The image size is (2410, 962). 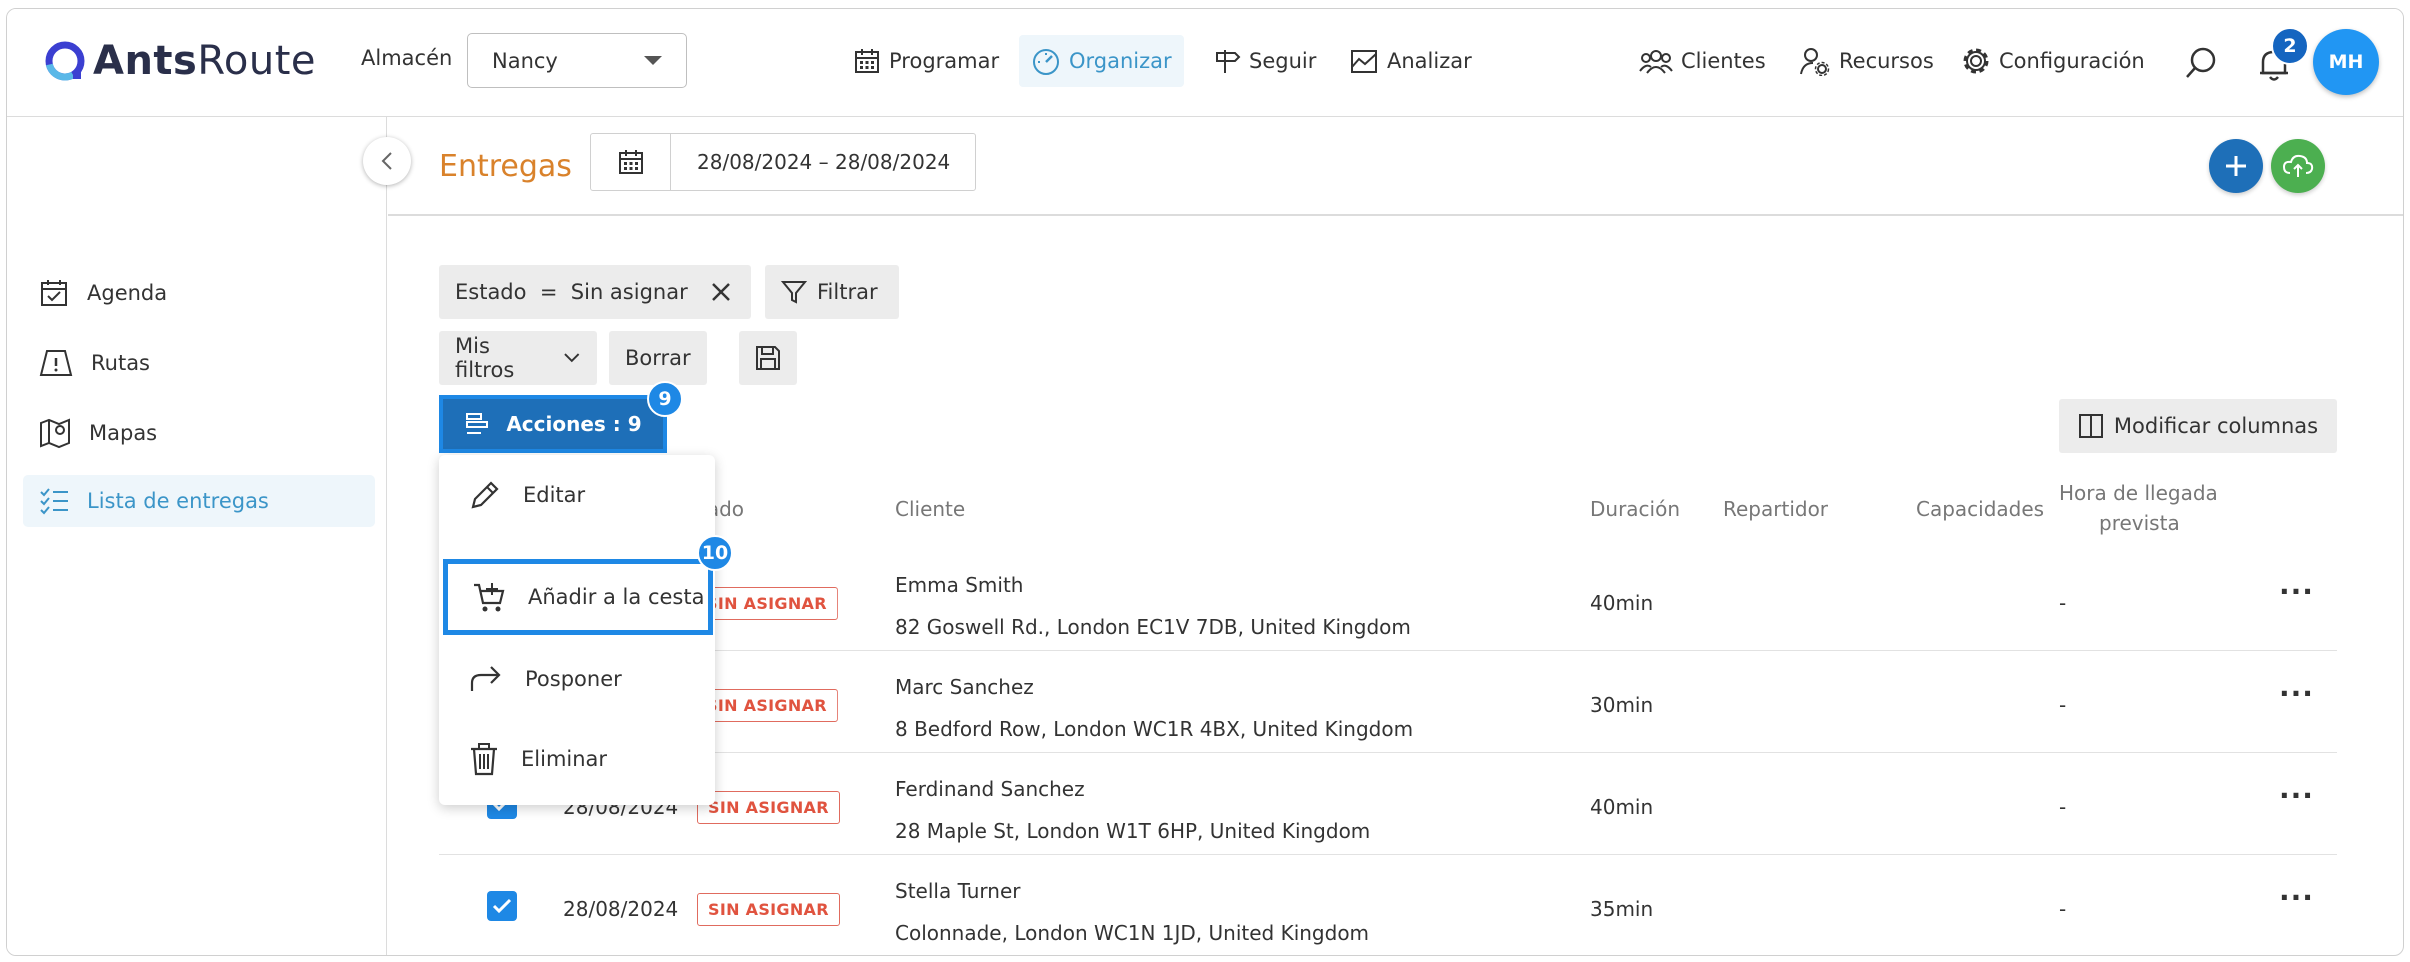 I want to click on menu-item-anadir-a-la-cesta: Añadir a la cesta, so click(x=578, y=597).